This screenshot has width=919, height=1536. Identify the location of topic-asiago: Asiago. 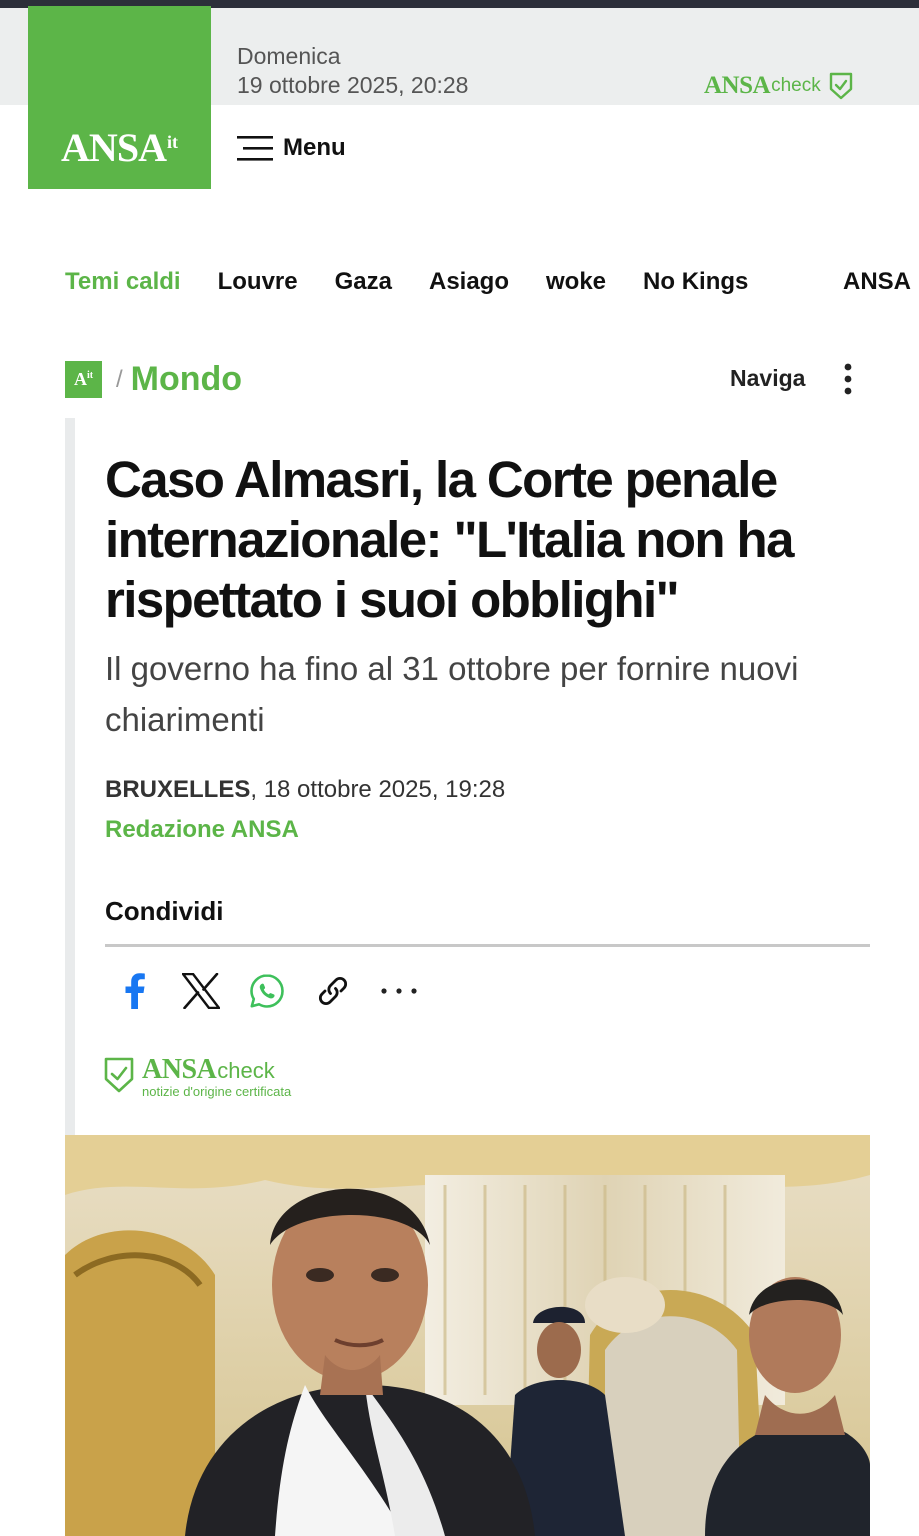
(469, 282).